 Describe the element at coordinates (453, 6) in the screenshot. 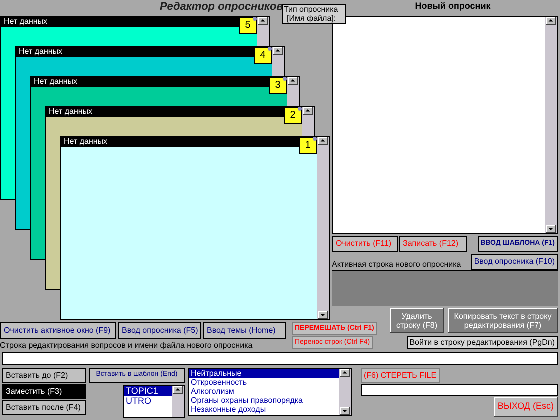

I see `new-survey-title: Новый опросник` at that location.